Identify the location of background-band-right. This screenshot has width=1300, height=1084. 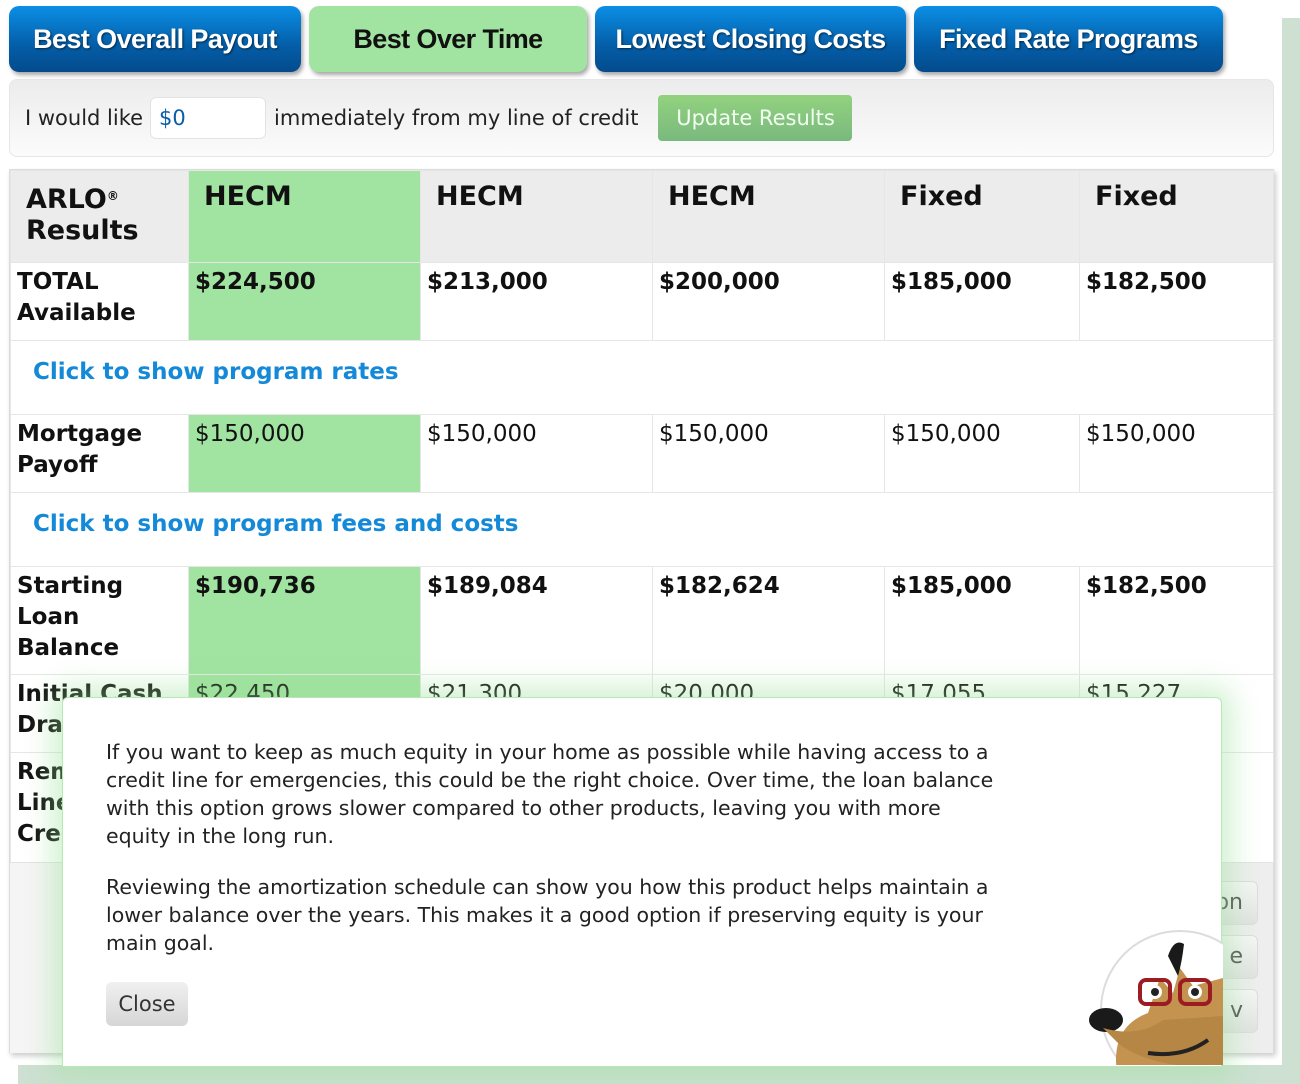
(1291, 551).